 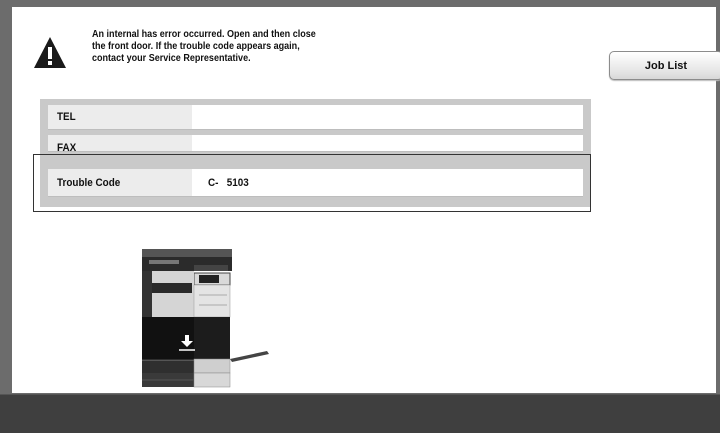 I want to click on job-list-button-label: Job List, so click(x=666, y=65).